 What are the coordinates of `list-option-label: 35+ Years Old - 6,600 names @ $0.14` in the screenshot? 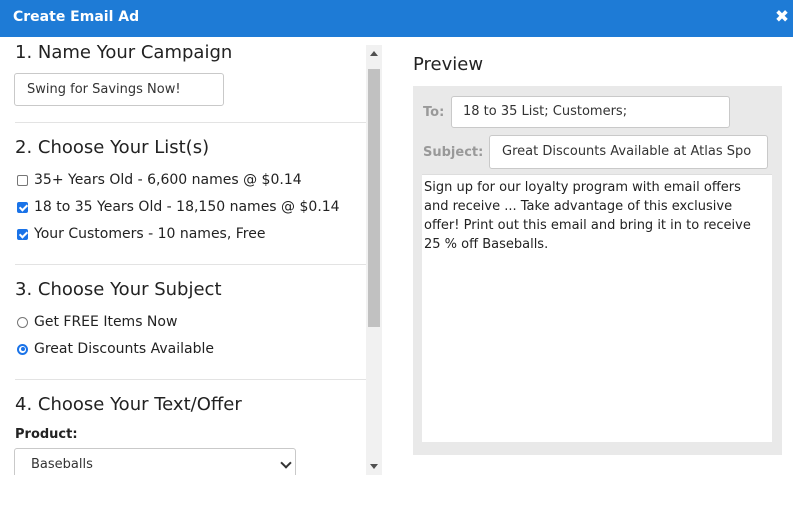 It's located at (168, 180).